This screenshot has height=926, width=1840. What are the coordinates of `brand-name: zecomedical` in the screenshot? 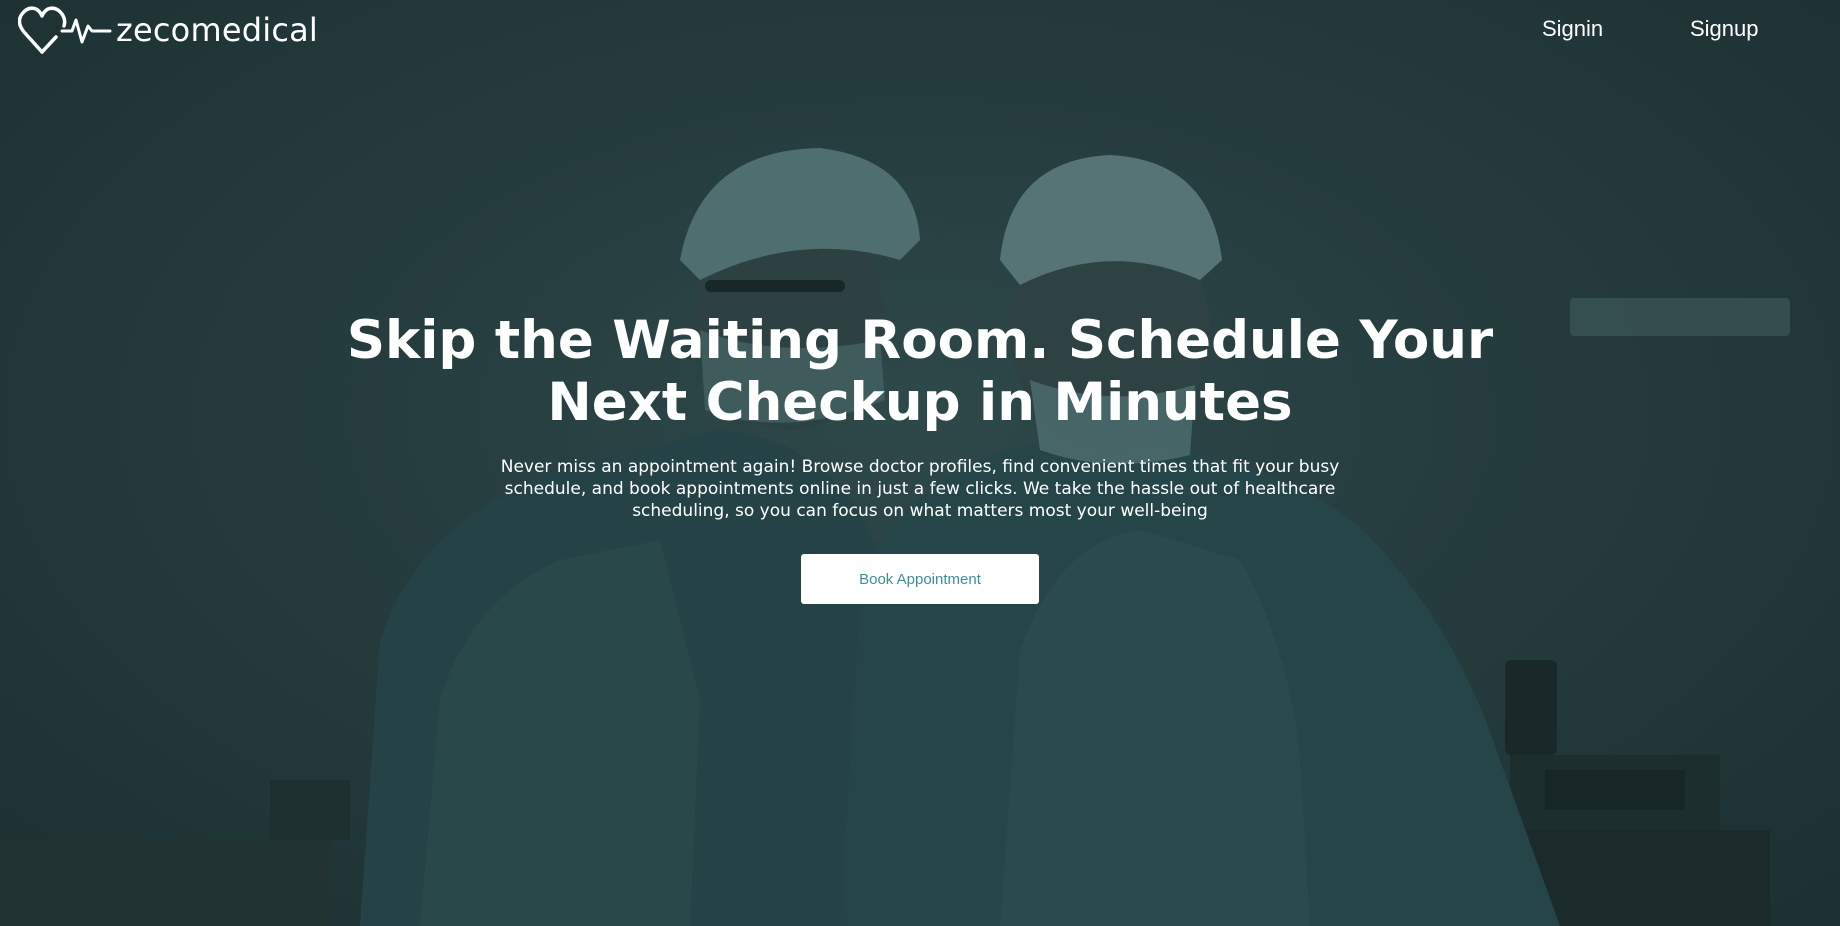 It's located at (217, 30).